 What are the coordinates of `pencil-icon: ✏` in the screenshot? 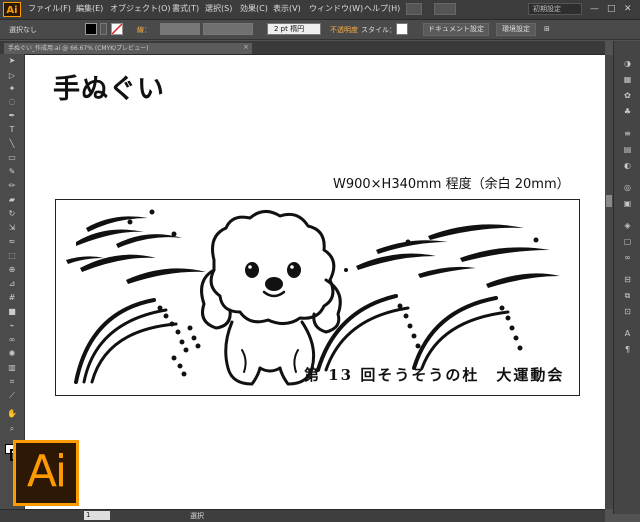 It's located at (12, 185).